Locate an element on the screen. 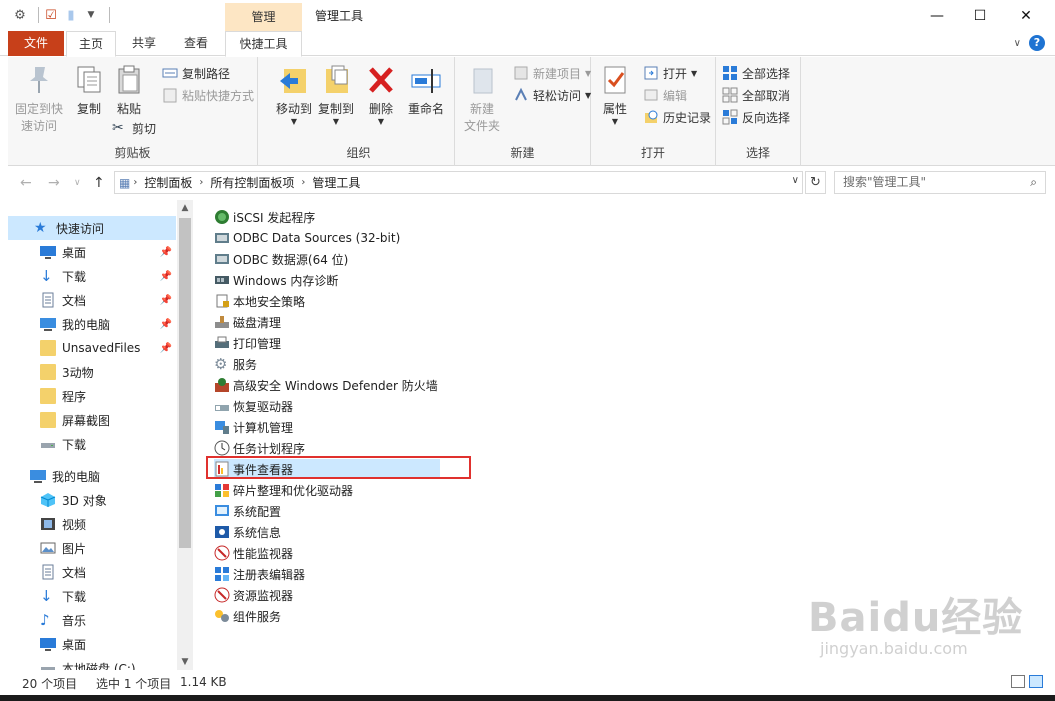 This screenshot has height=701, width=1055. file-item-component-services: 组件服务 is located at coordinates (327, 616).